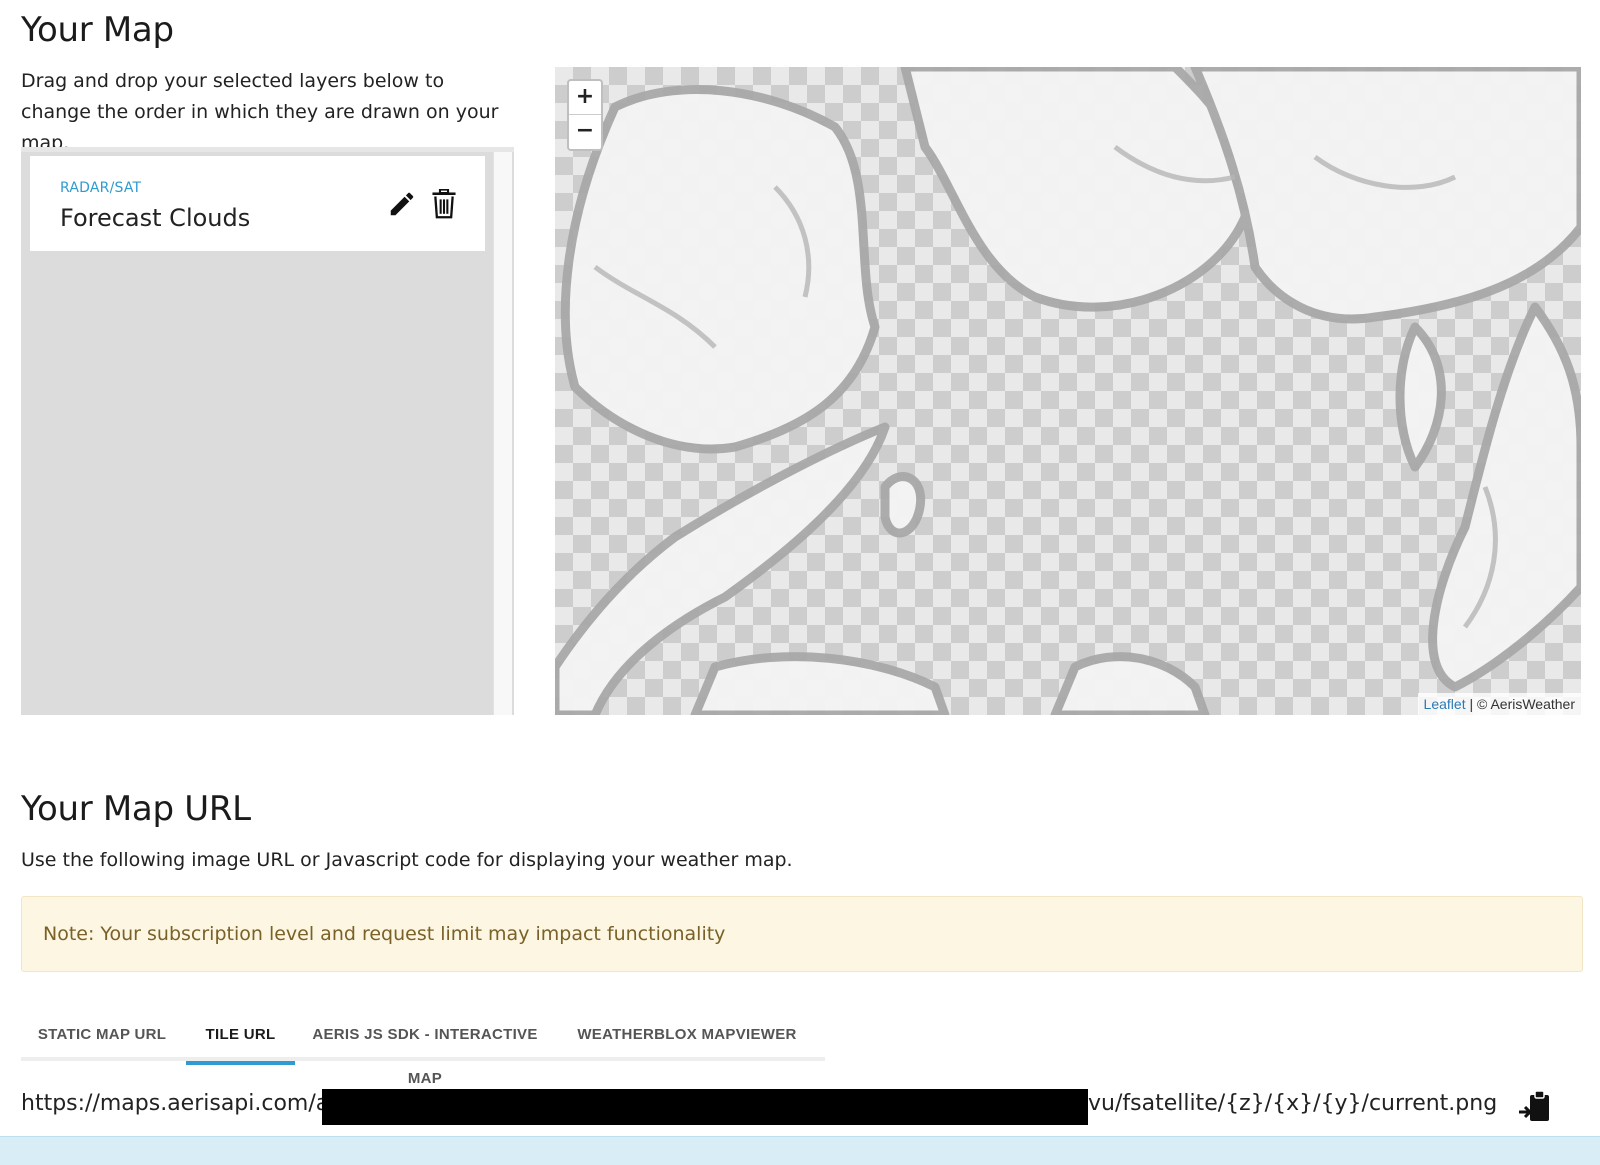  I want to click on tile-url-suffix: vu/fsatellite/{z}/{x}/{y}/current.png, so click(1293, 1103).